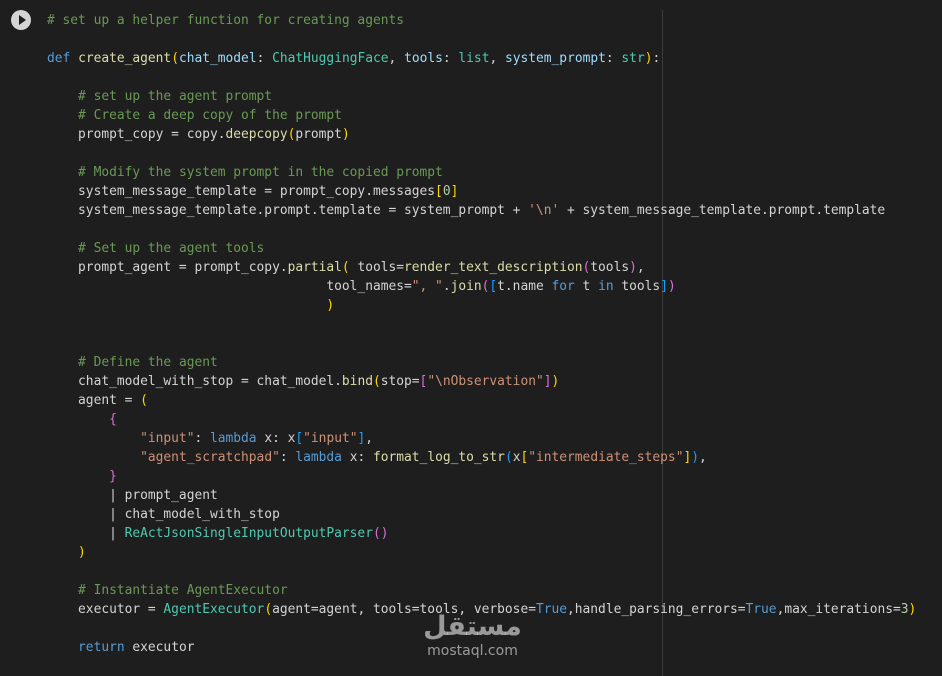 This screenshot has width=942, height=676. What do you see at coordinates (318, 134) in the screenshot?
I see `code-token: prompt` at bounding box center [318, 134].